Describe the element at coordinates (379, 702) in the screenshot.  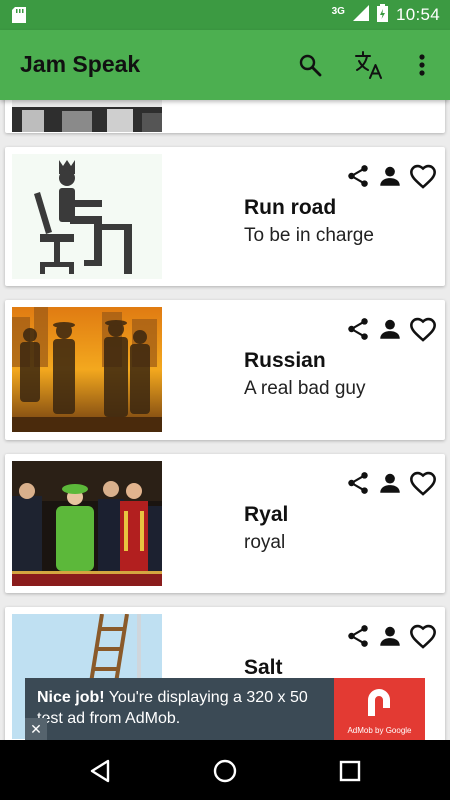
I see `admob-logo-icon` at that location.